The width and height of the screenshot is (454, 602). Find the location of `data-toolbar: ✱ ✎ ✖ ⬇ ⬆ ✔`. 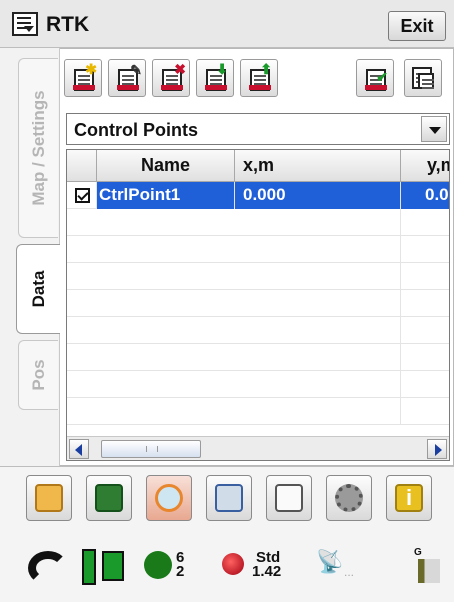

data-toolbar: ✱ ✎ ✖ ⬇ ⬆ ✔ is located at coordinates (257, 79).